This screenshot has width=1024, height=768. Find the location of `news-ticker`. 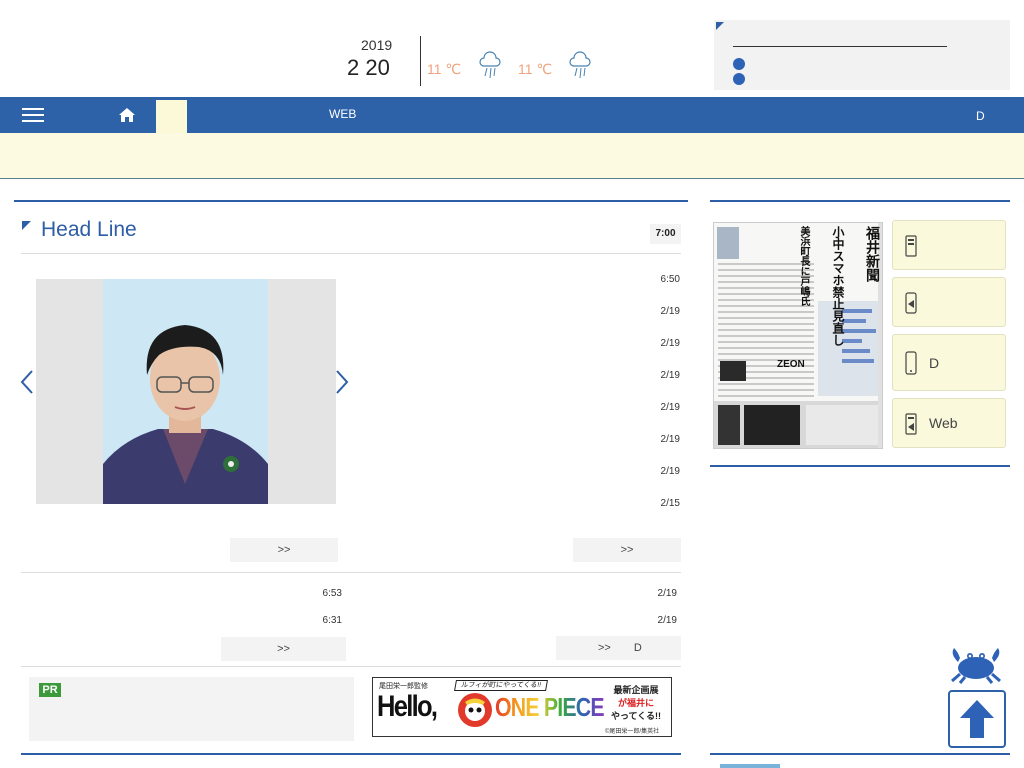

news-ticker is located at coordinates (512, 156).